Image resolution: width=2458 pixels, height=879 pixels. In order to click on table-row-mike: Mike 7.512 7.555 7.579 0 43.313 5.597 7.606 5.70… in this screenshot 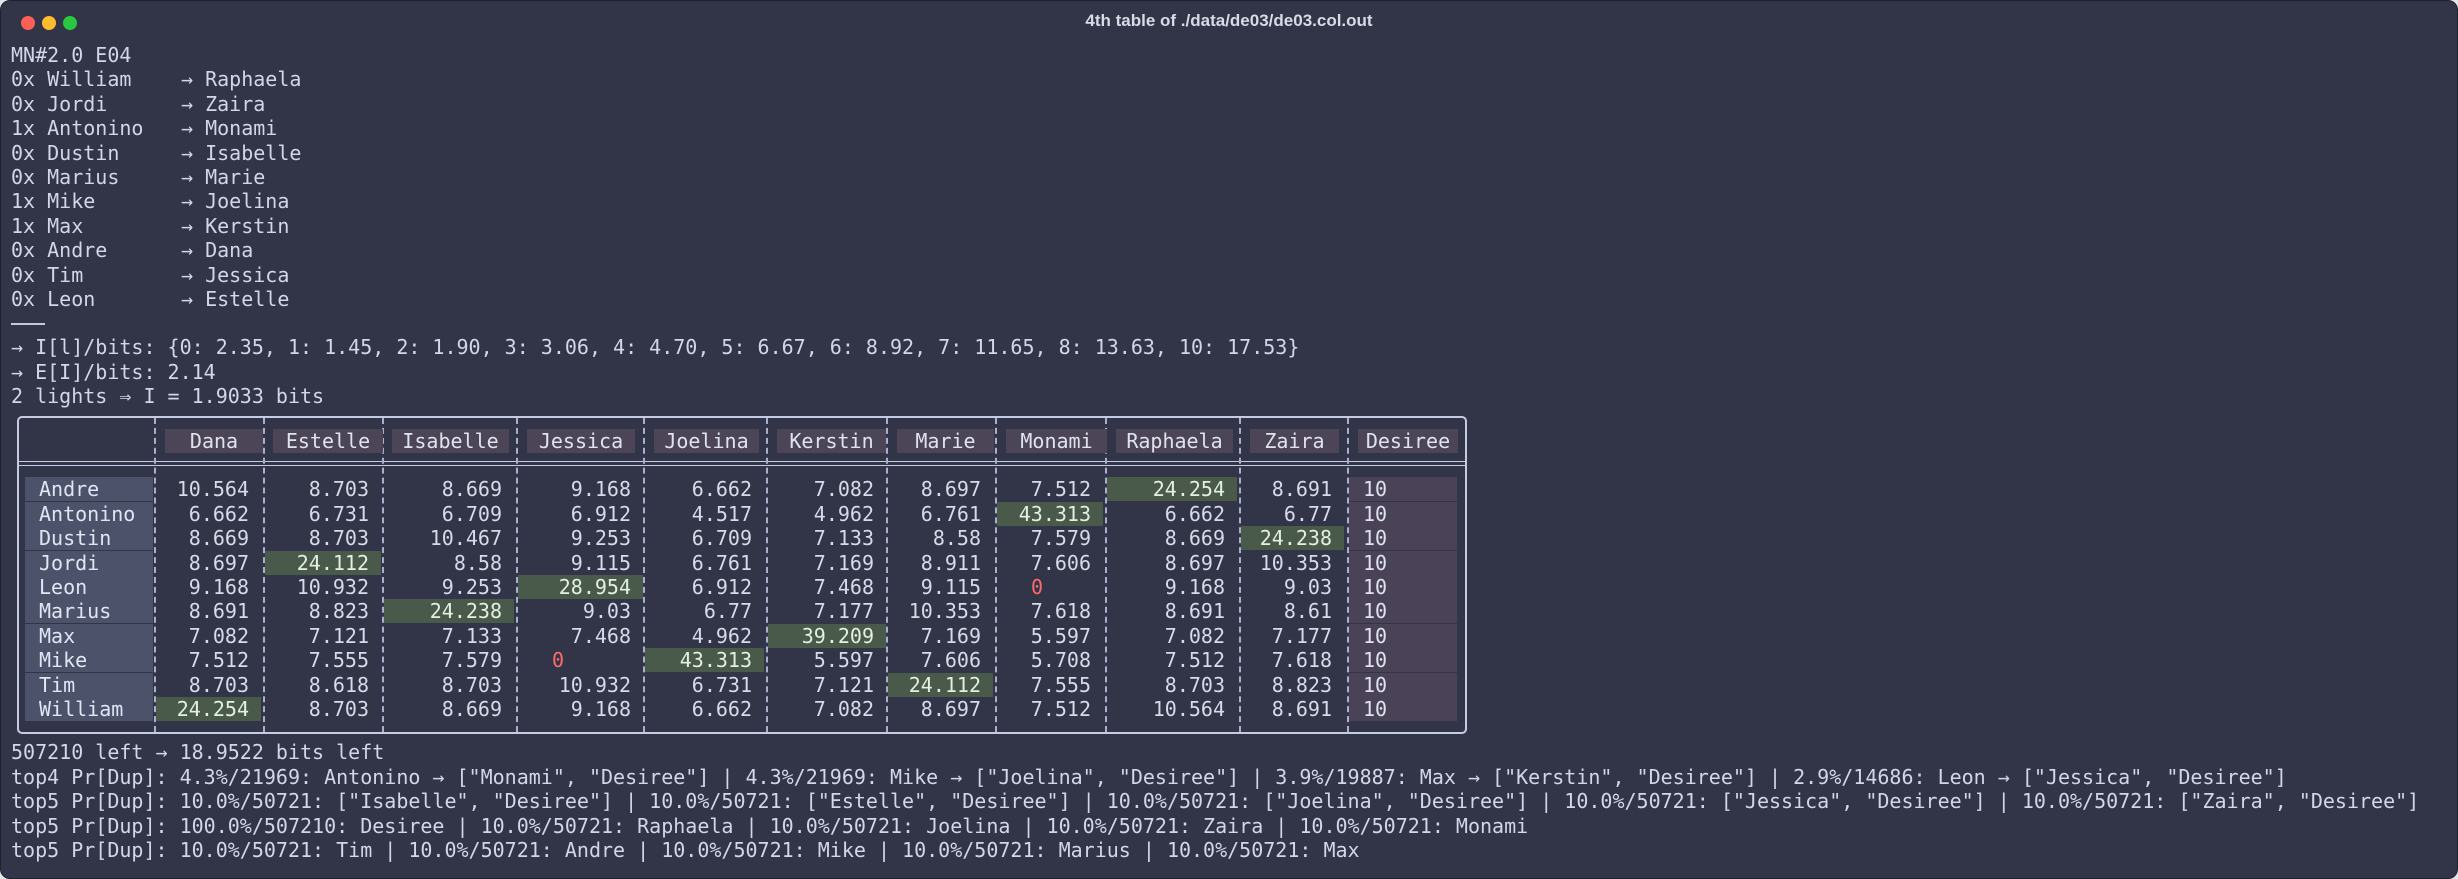, I will do `click(742, 660)`.